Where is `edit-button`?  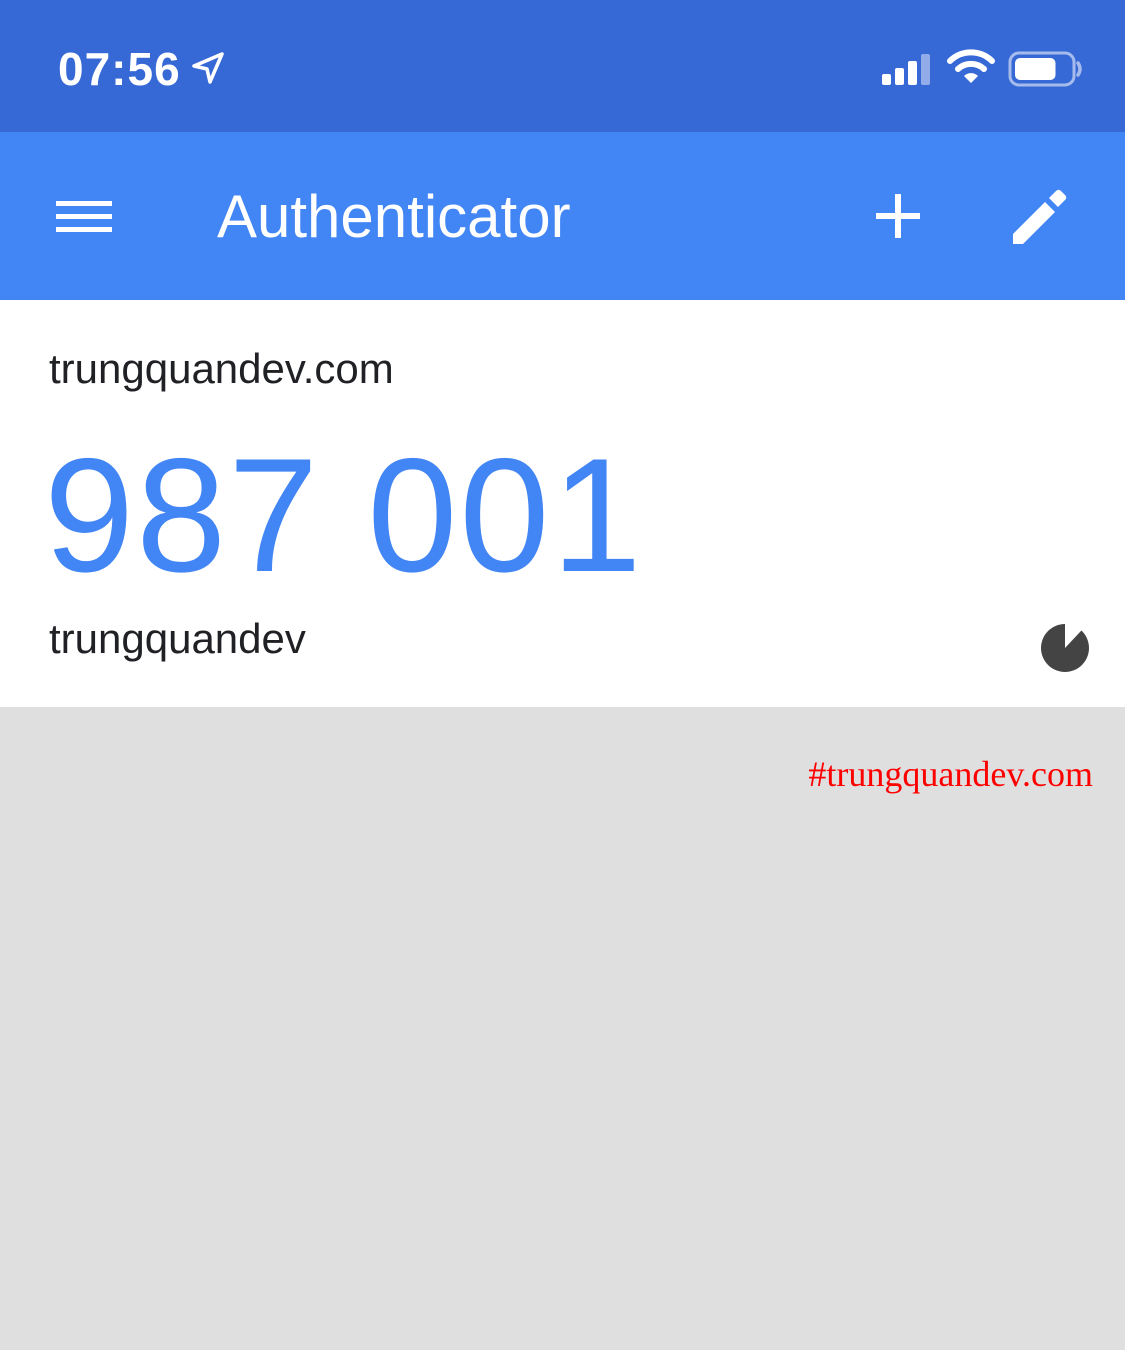
edit-button is located at coordinates (1040, 216).